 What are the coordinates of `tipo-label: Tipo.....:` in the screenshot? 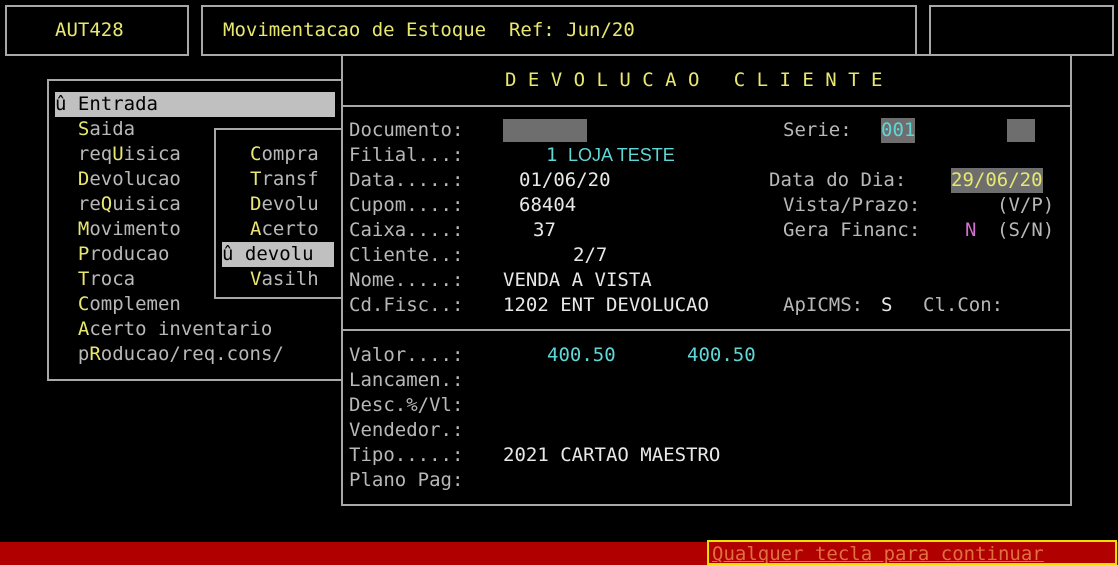 It's located at (406, 455).